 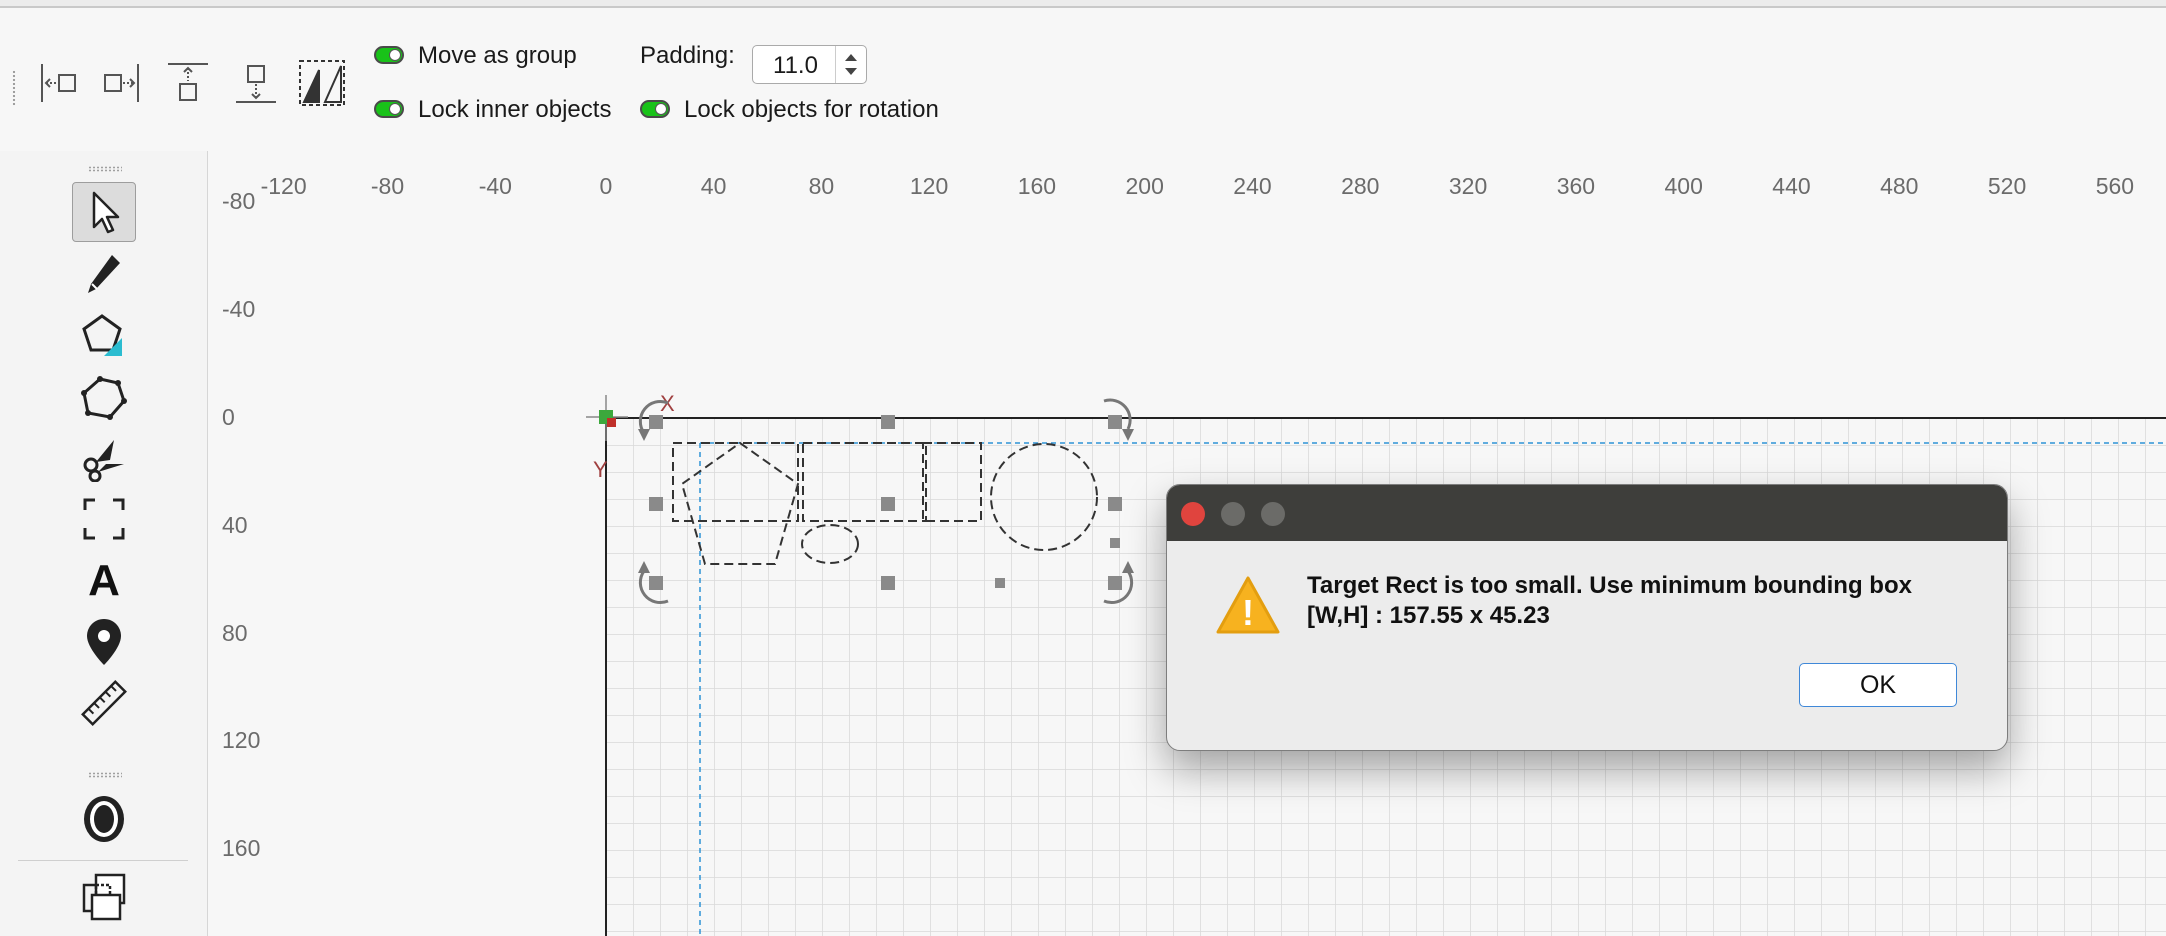 What do you see at coordinates (2007, 186) in the screenshot?
I see `ruler-x-label: 520` at bounding box center [2007, 186].